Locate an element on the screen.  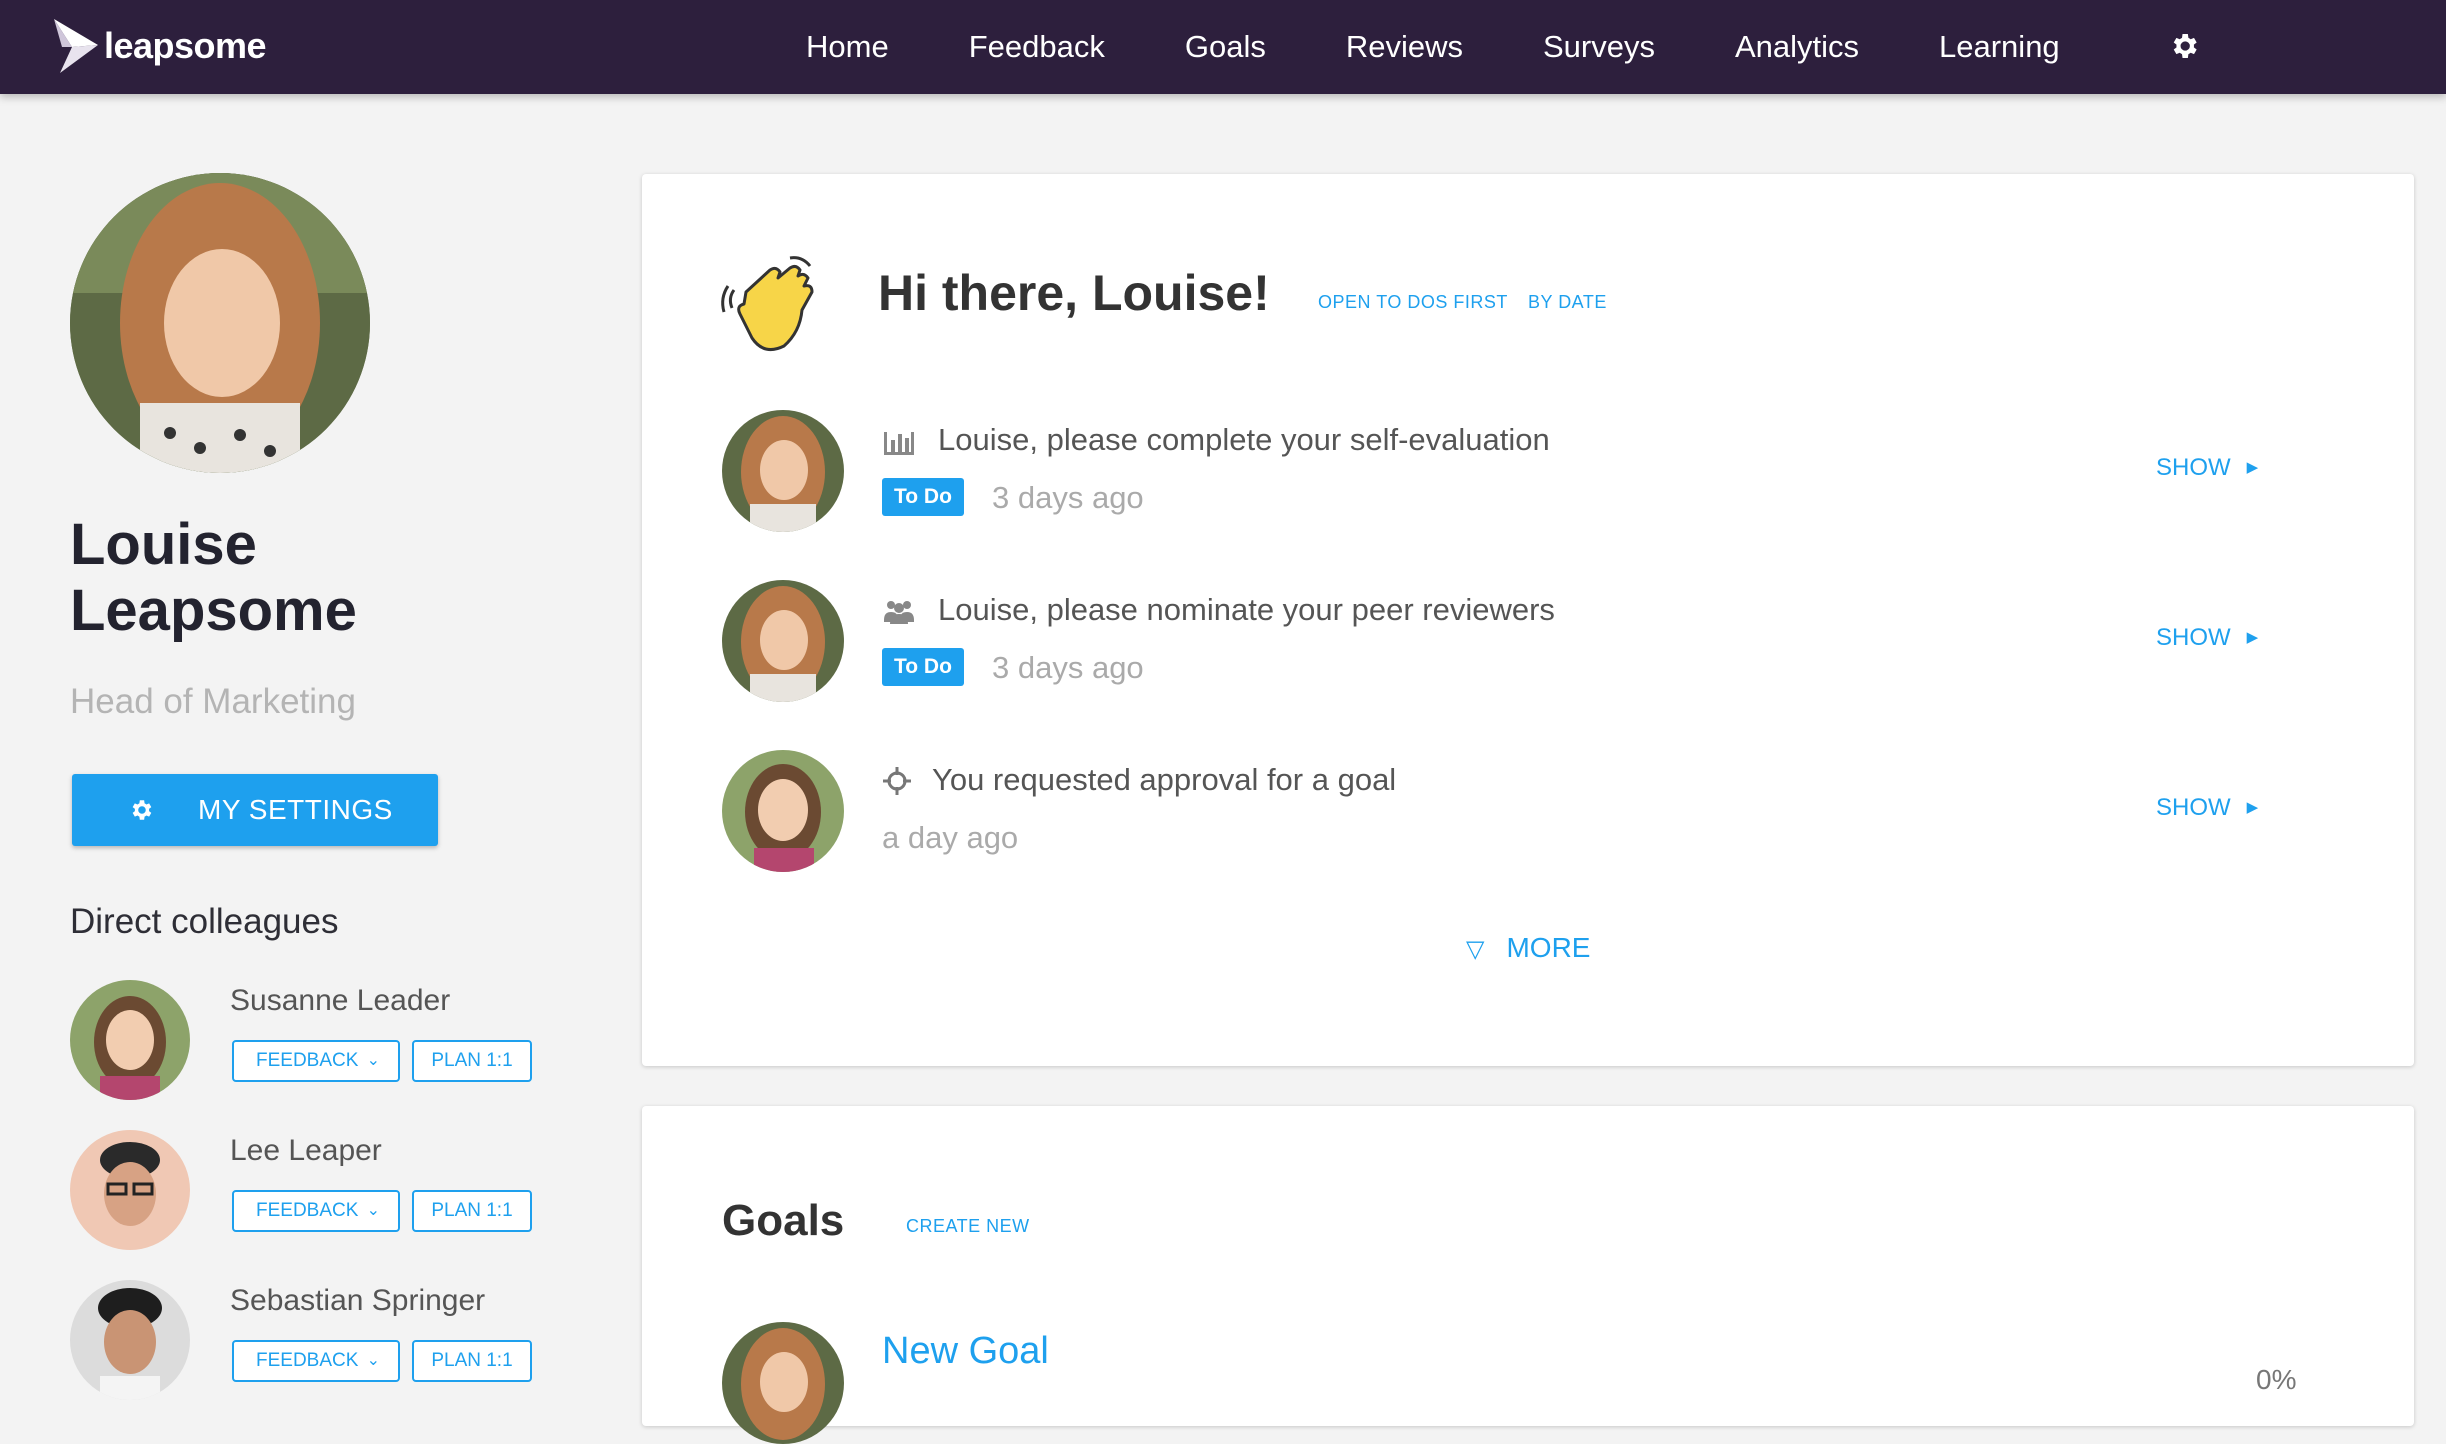
sort-by-date-link: BY DATE is located at coordinates (1567, 302).